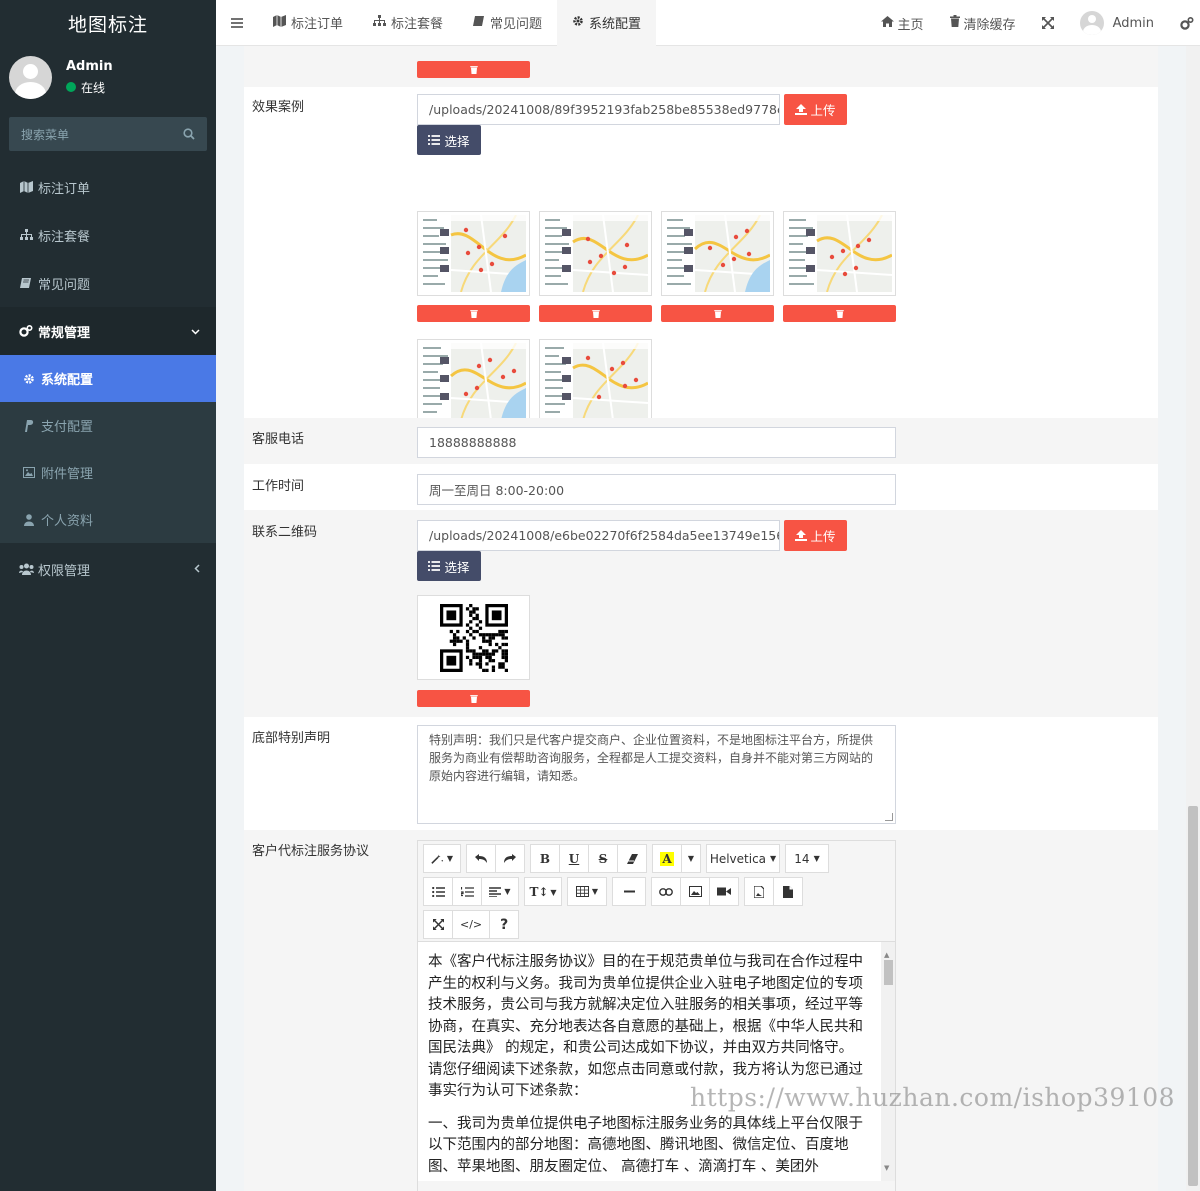 The width and height of the screenshot is (1200, 1191). Describe the element at coordinates (603, 858) in the screenshot. I see `strikethrough-button: S` at that location.